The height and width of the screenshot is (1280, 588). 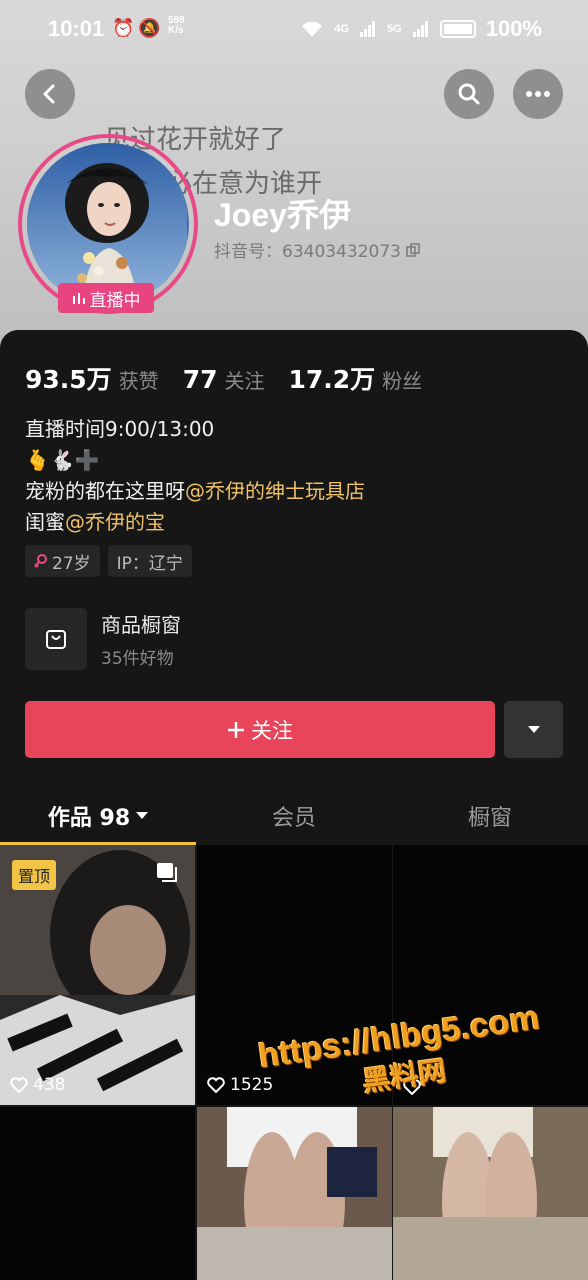 I want to click on douyin-id: 抖音号：63403432073, so click(x=317, y=249).